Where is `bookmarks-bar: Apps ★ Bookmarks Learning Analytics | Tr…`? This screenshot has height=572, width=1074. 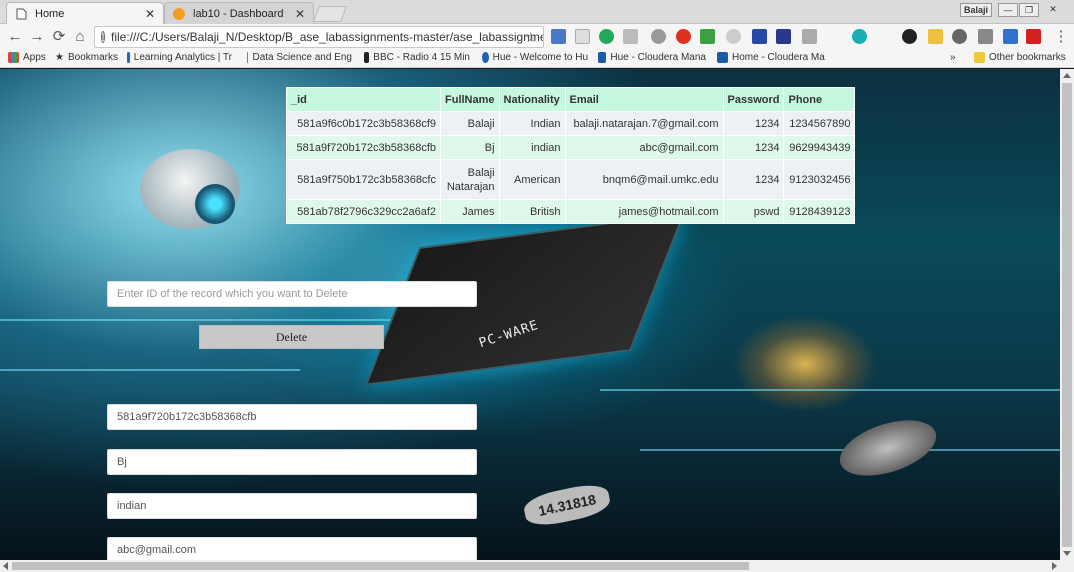 bookmarks-bar: Apps ★ Bookmarks Learning Analytics | Tr… is located at coordinates (537, 59).